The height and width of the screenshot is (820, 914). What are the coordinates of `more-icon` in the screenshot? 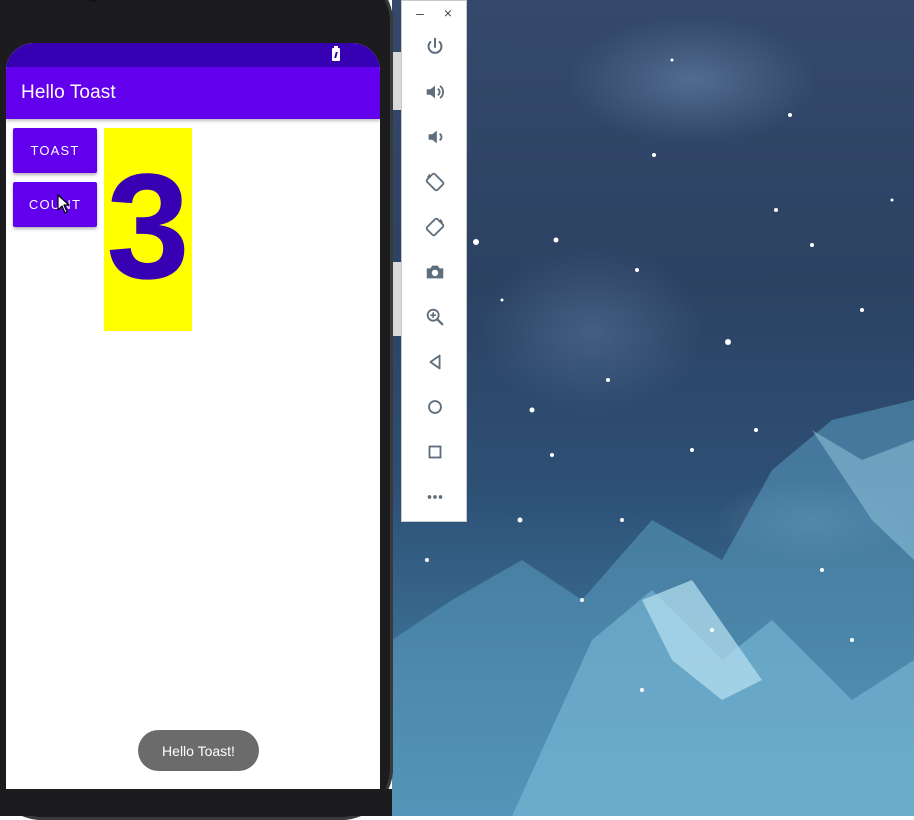 It's located at (435, 497).